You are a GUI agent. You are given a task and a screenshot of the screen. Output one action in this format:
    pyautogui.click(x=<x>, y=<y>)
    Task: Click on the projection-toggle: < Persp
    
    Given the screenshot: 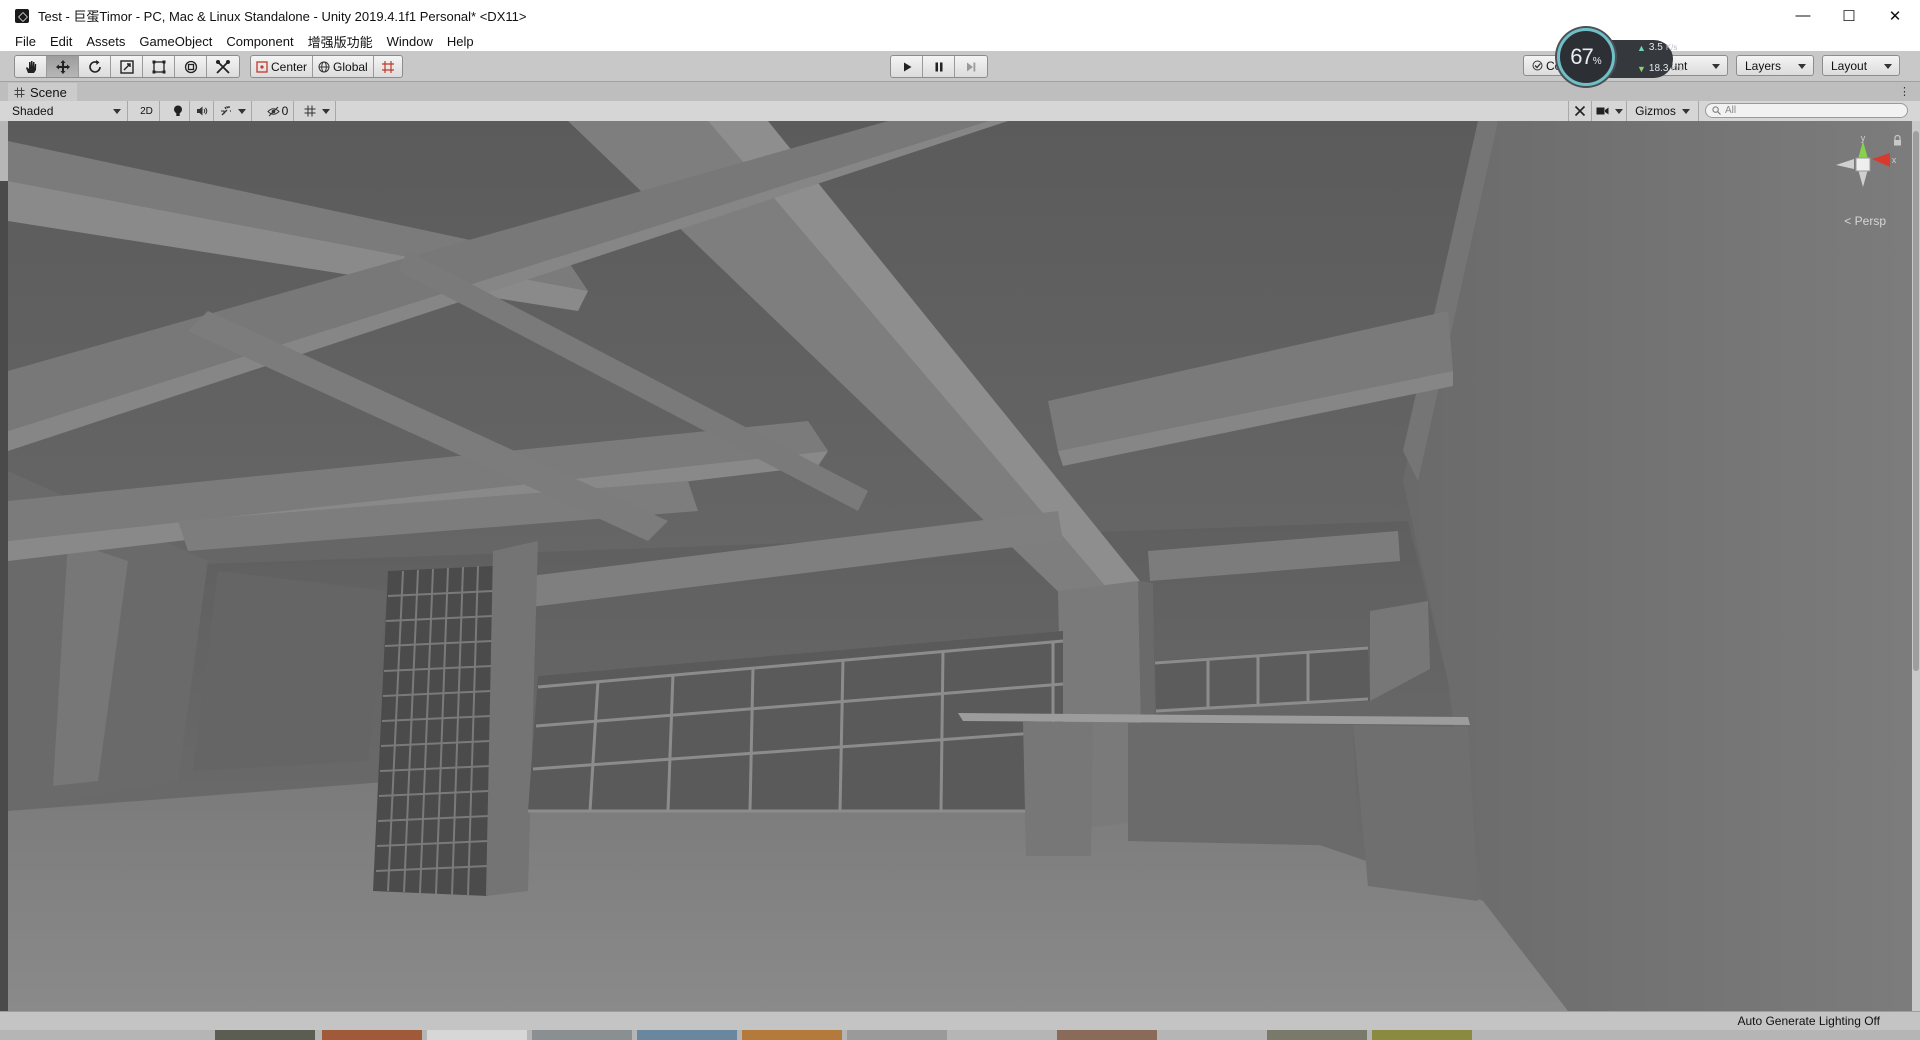 What is the action you would take?
    pyautogui.click(x=1865, y=221)
    